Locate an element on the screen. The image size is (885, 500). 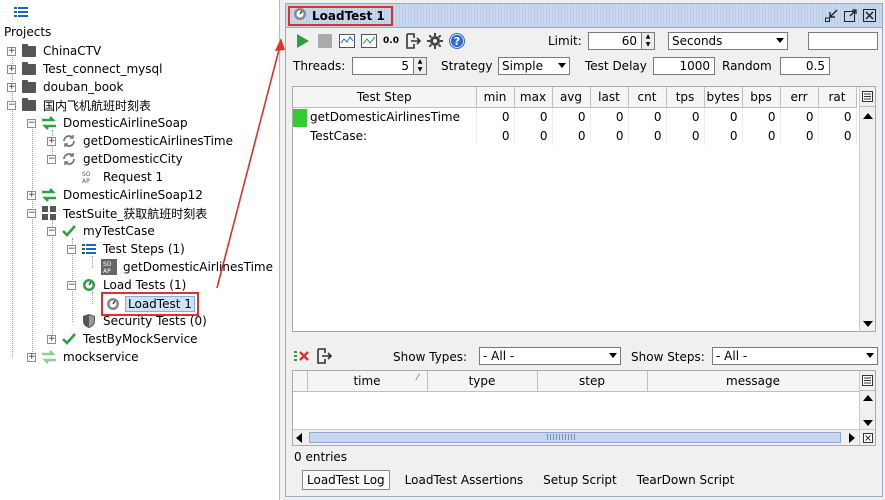
column-header-bytes: bytes is located at coordinates (723, 97).